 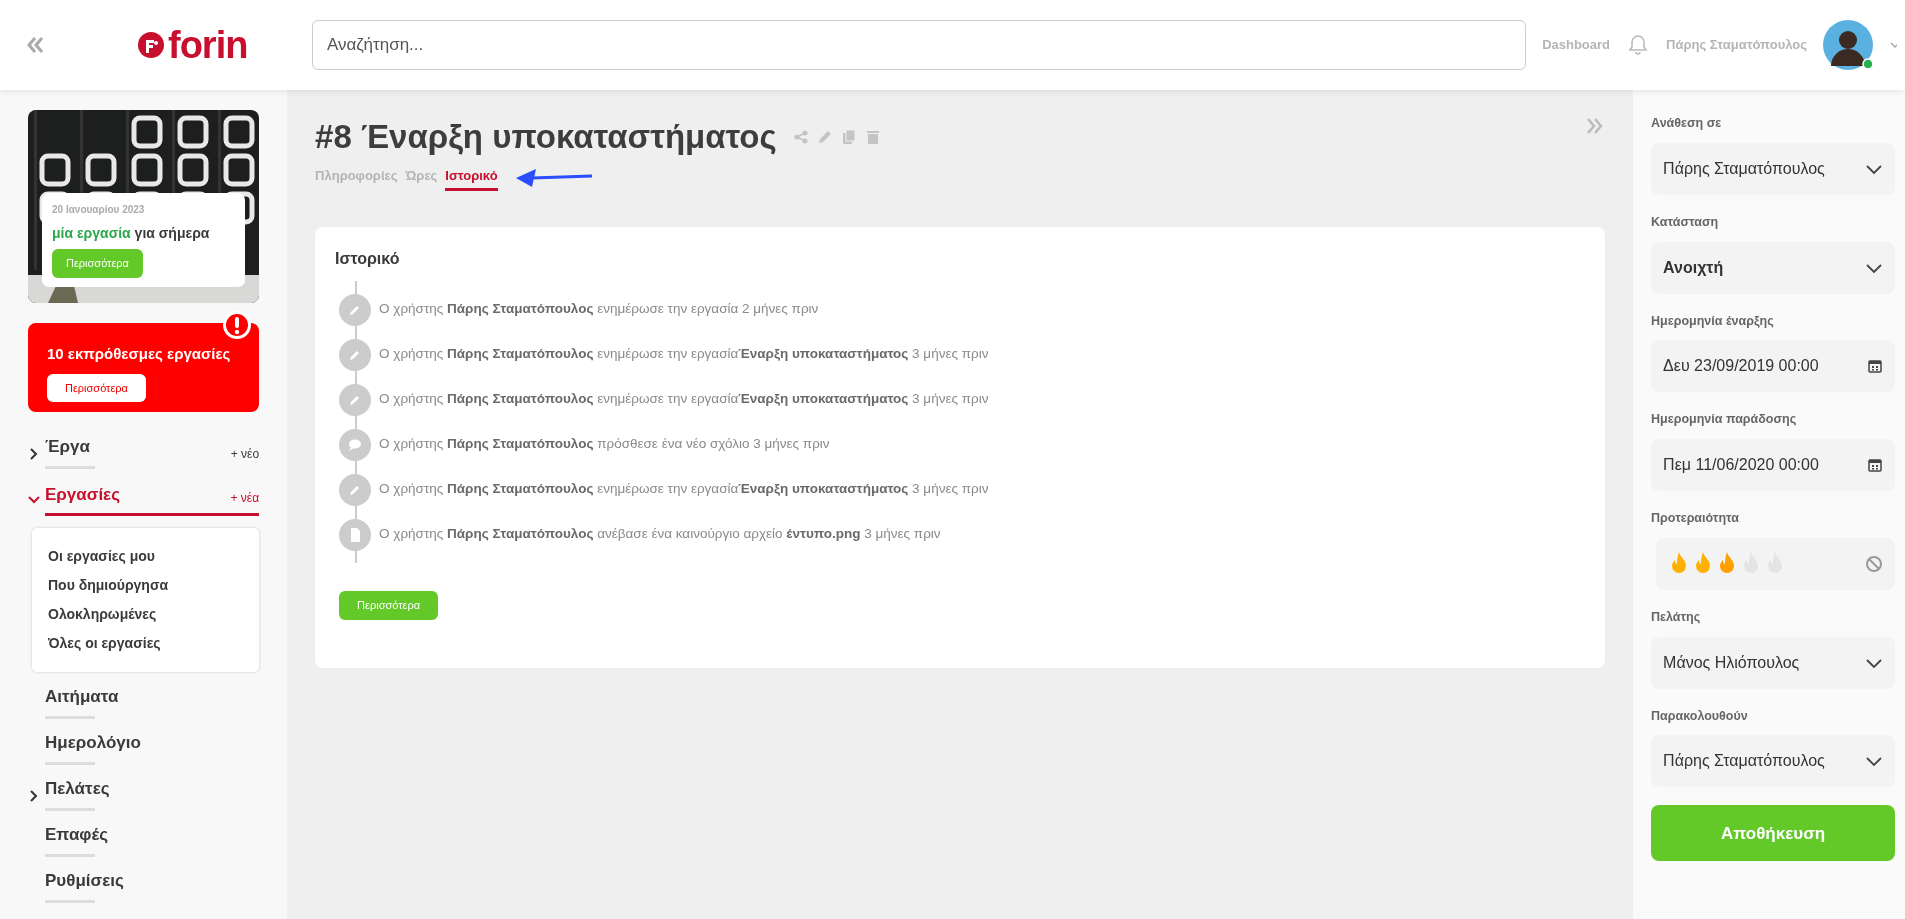 What do you see at coordinates (34, 45) in the screenshot?
I see `collapse-icon` at bounding box center [34, 45].